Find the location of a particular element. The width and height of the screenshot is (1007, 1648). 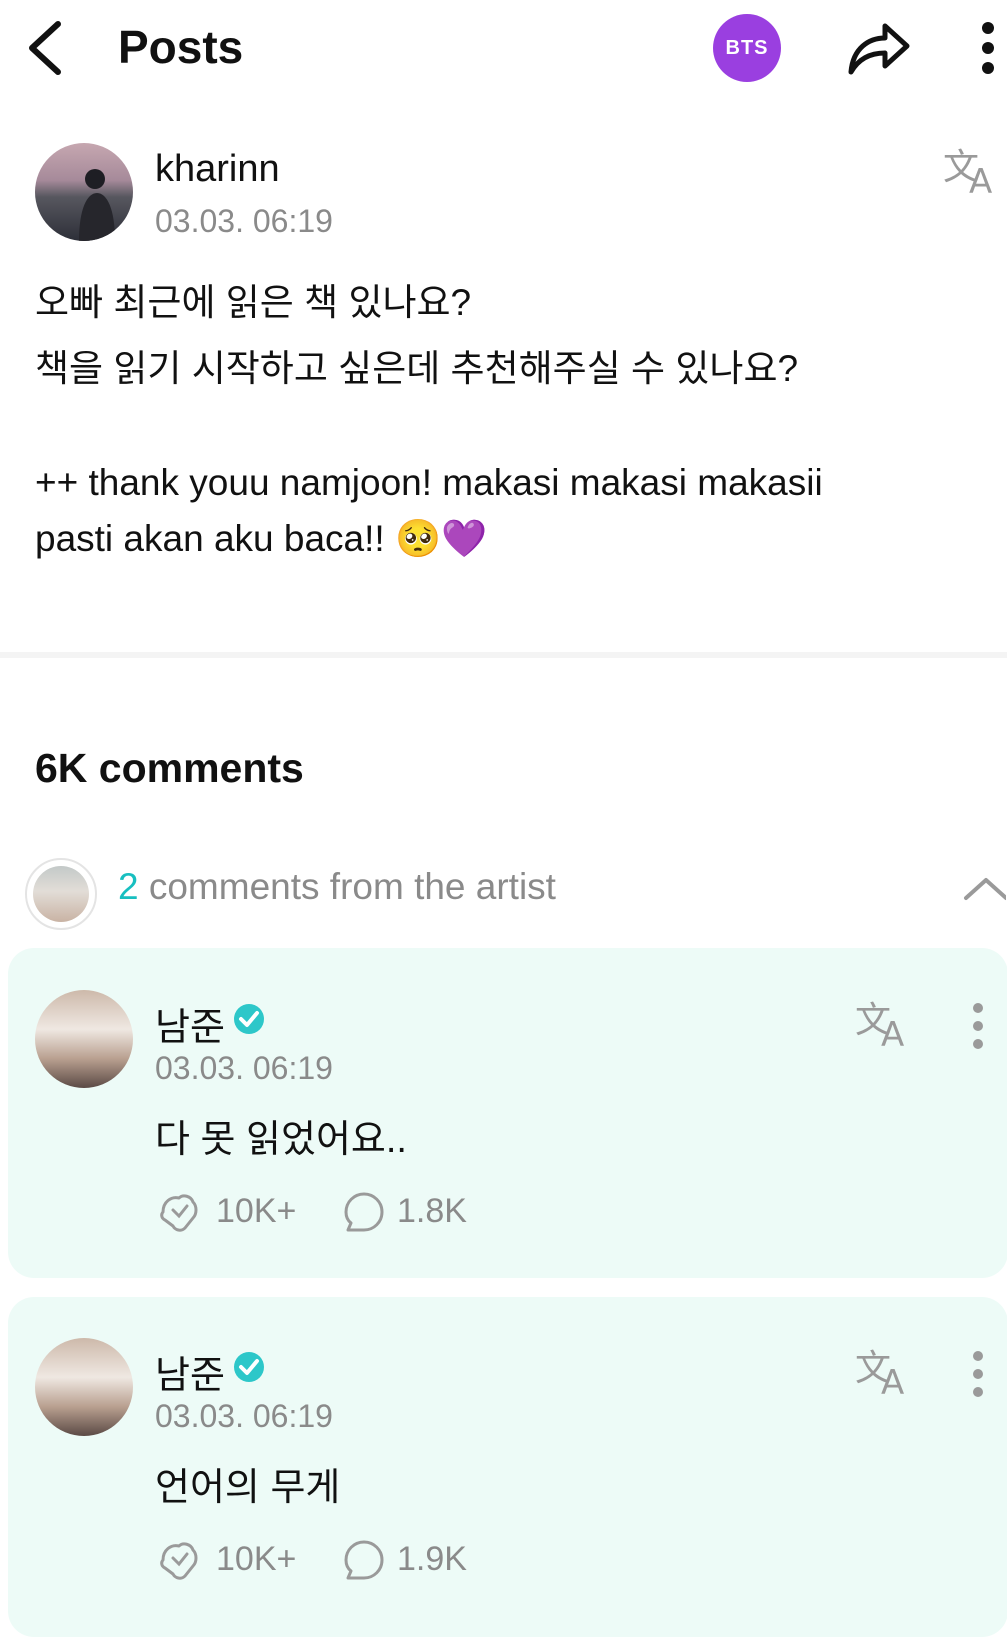

artist-comments-toggle: 2 comments from the artist is located at coordinates (337, 887).